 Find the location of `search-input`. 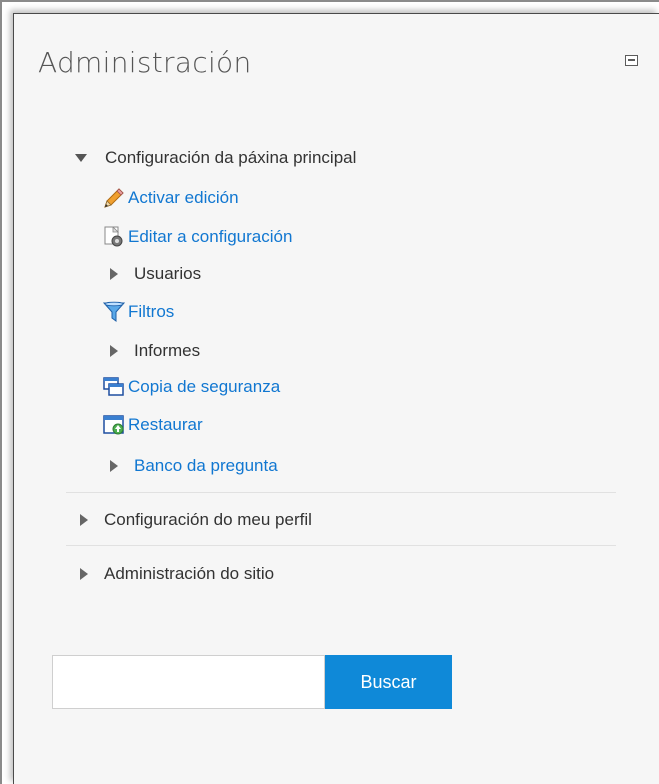

search-input is located at coordinates (188, 682).